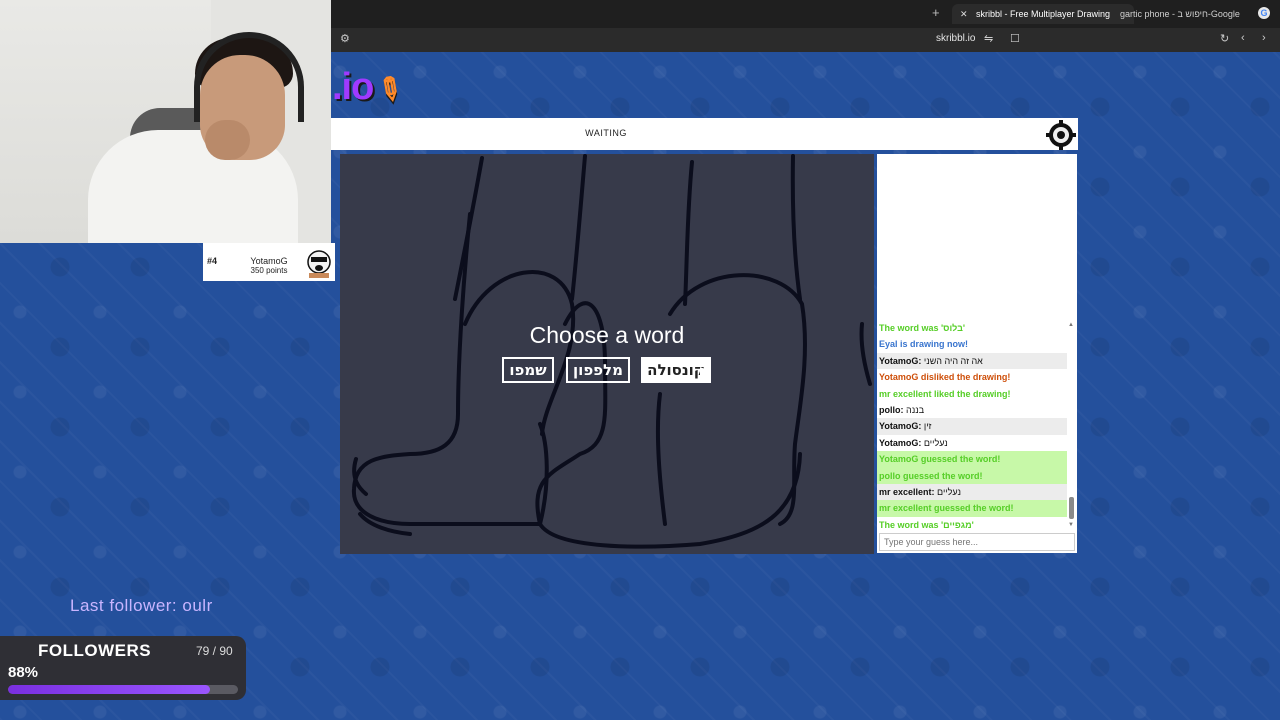 The image size is (1280, 720). Describe the element at coordinates (704, 134) in the screenshot. I see `game-status-bar: WAITING` at that location.